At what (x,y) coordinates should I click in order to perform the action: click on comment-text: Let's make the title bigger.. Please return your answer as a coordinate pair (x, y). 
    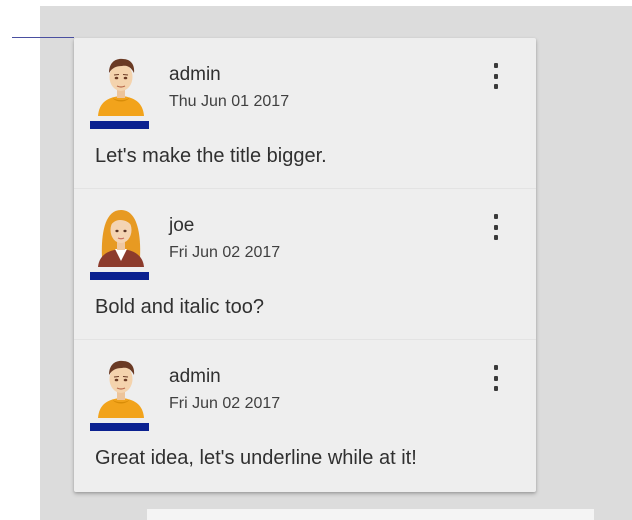
    Looking at the image, I should click on (211, 156).